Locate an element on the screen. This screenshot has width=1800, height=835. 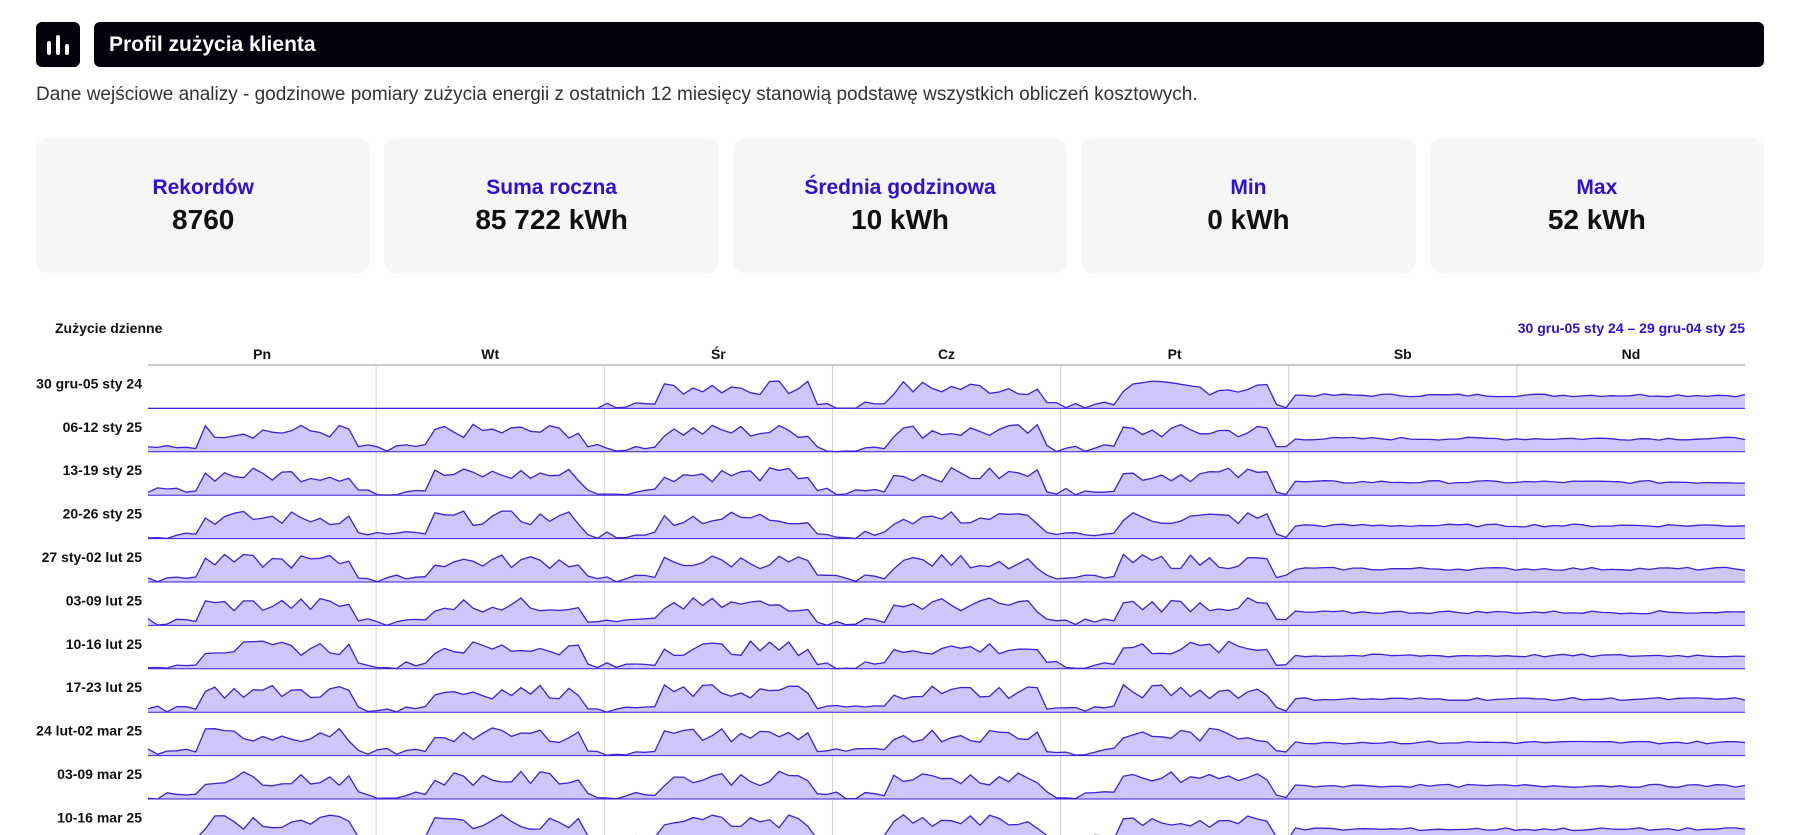
stat-card-max: Max 52 kWh is located at coordinates (1597, 205).